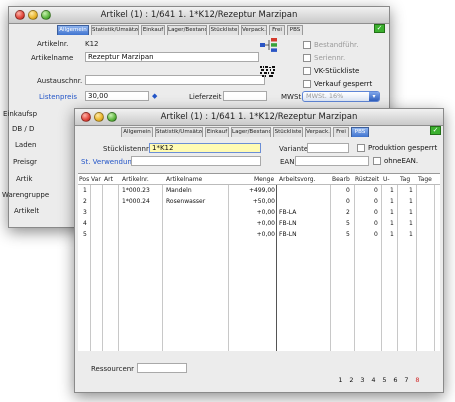  I want to click on page-3: 3, so click(362, 380).